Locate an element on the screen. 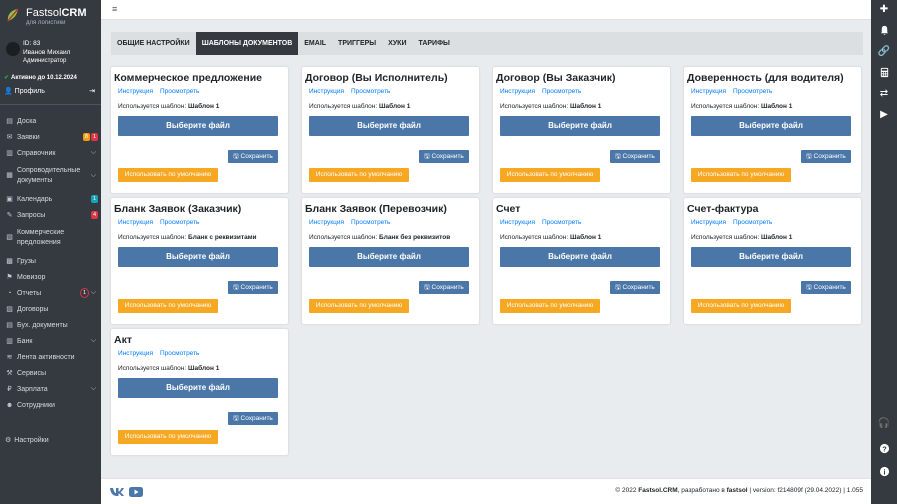 The image size is (897, 504). sidebar-item-board: ▤ Доска is located at coordinates (50, 121).